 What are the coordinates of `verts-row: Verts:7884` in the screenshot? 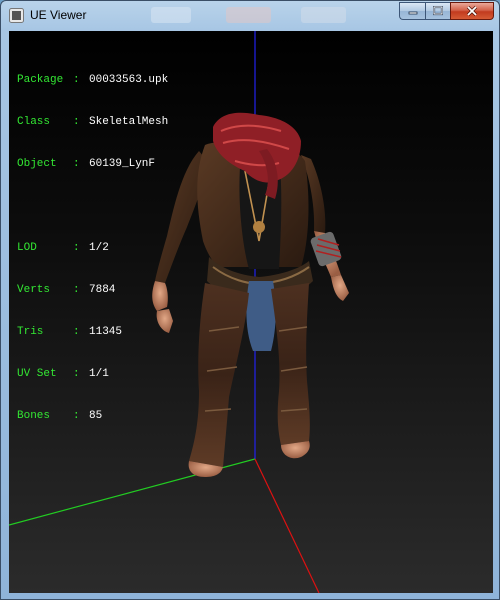 It's located at (92, 290).